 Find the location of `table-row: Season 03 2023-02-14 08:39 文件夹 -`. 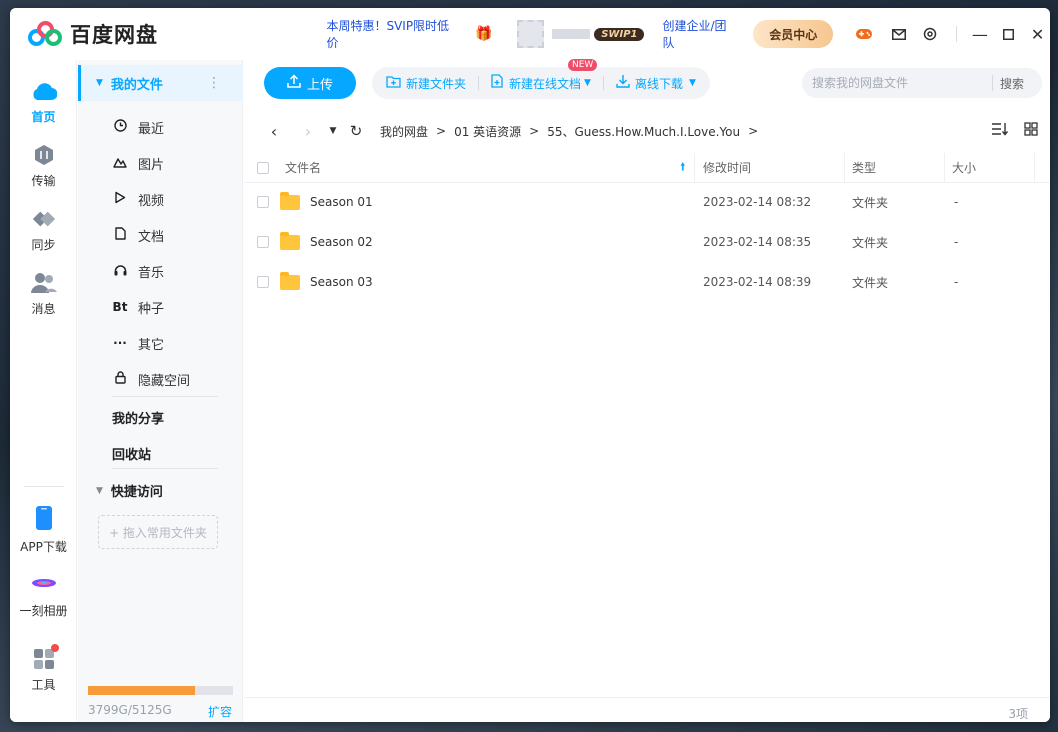

table-row: Season 03 2023-02-14 08:39 文件夹 - is located at coordinates (647, 282).